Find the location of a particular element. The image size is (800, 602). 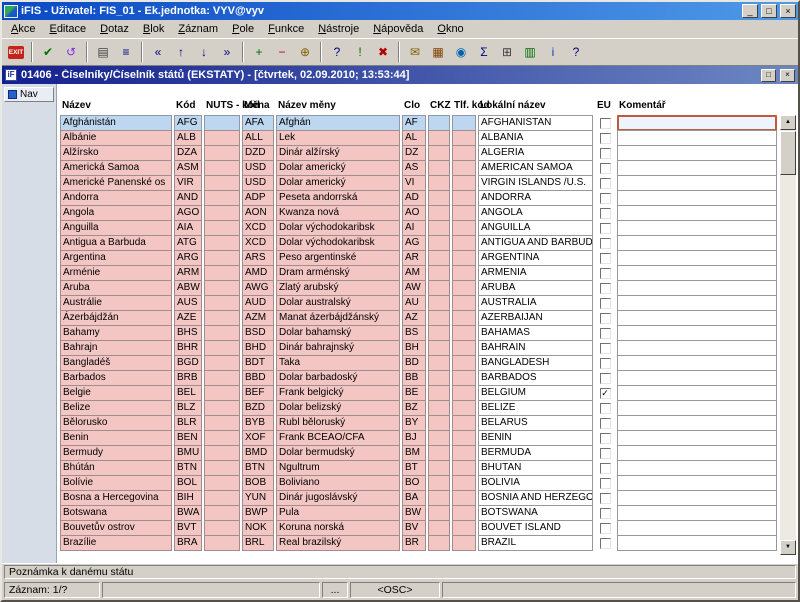

cell-kod: ALB is located at coordinates (188, 138).